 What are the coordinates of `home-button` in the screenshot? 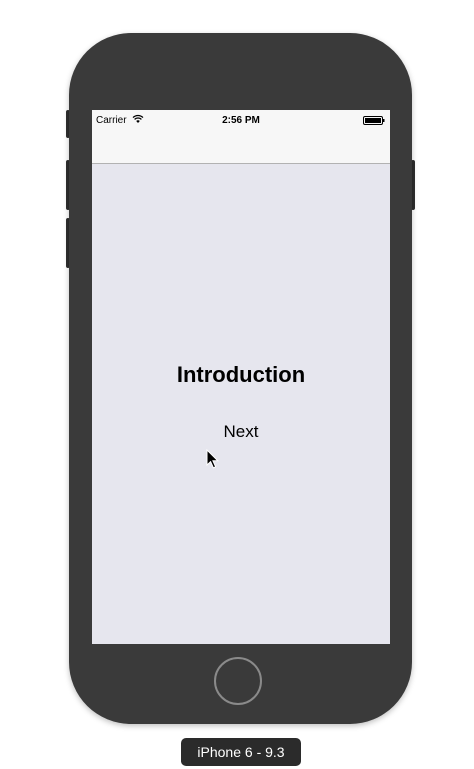 It's located at (238, 681).